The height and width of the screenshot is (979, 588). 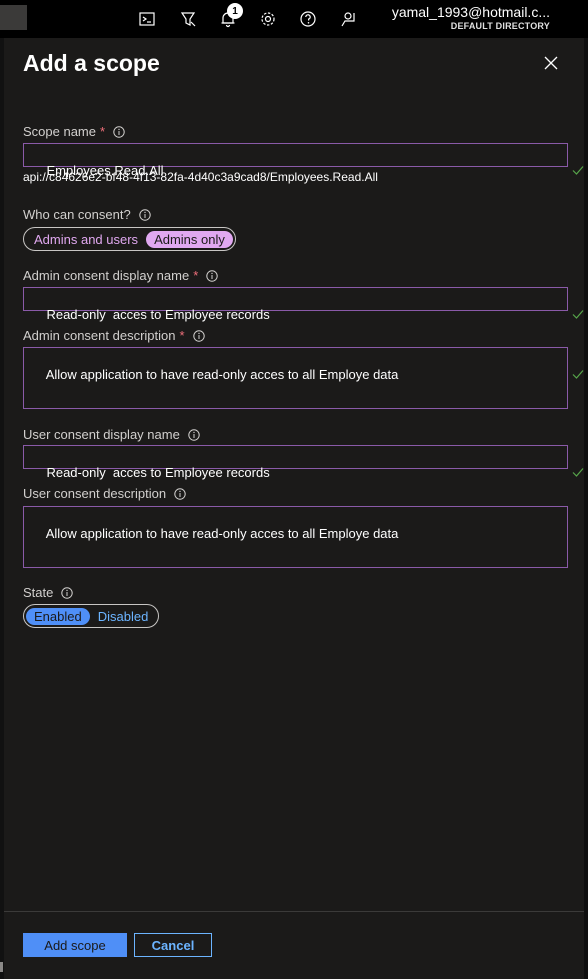 What do you see at coordinates (75, 945) in the screenshot?
I see `add-scope-button: Add scope` at bounding box center [75, 945].